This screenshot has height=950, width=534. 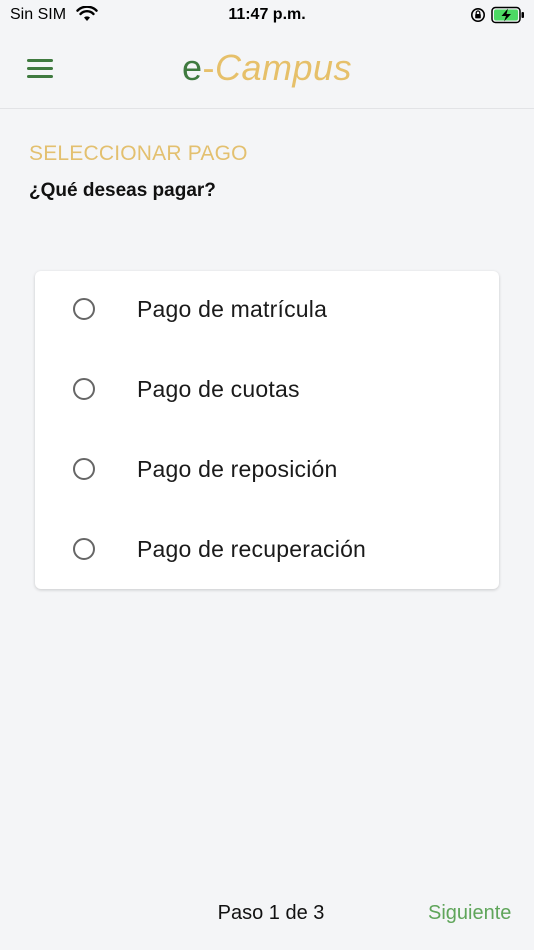 I want to click on option-pago-cuotas: Pago de cuotas, so click(x=267, y=391).